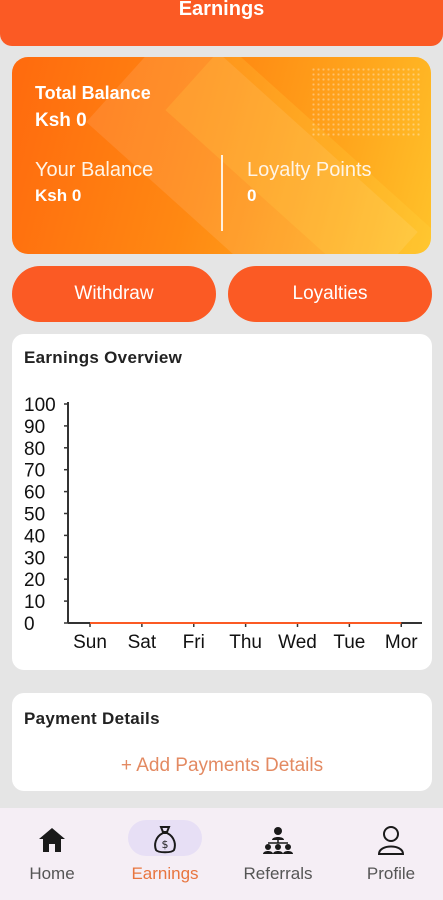  I want to click on payment-details-title: Payment Details, so click(92, 718).